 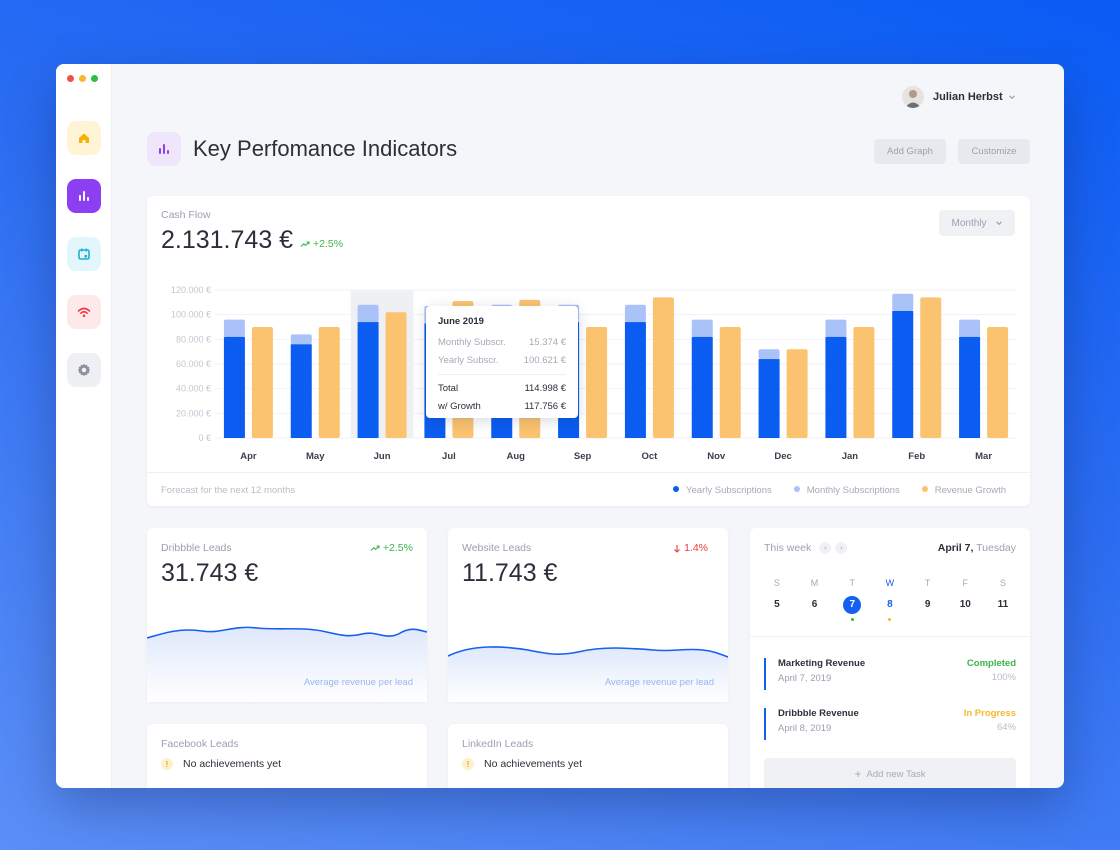 I want to click on revenue-sparkline, so click(x=287, y=664).